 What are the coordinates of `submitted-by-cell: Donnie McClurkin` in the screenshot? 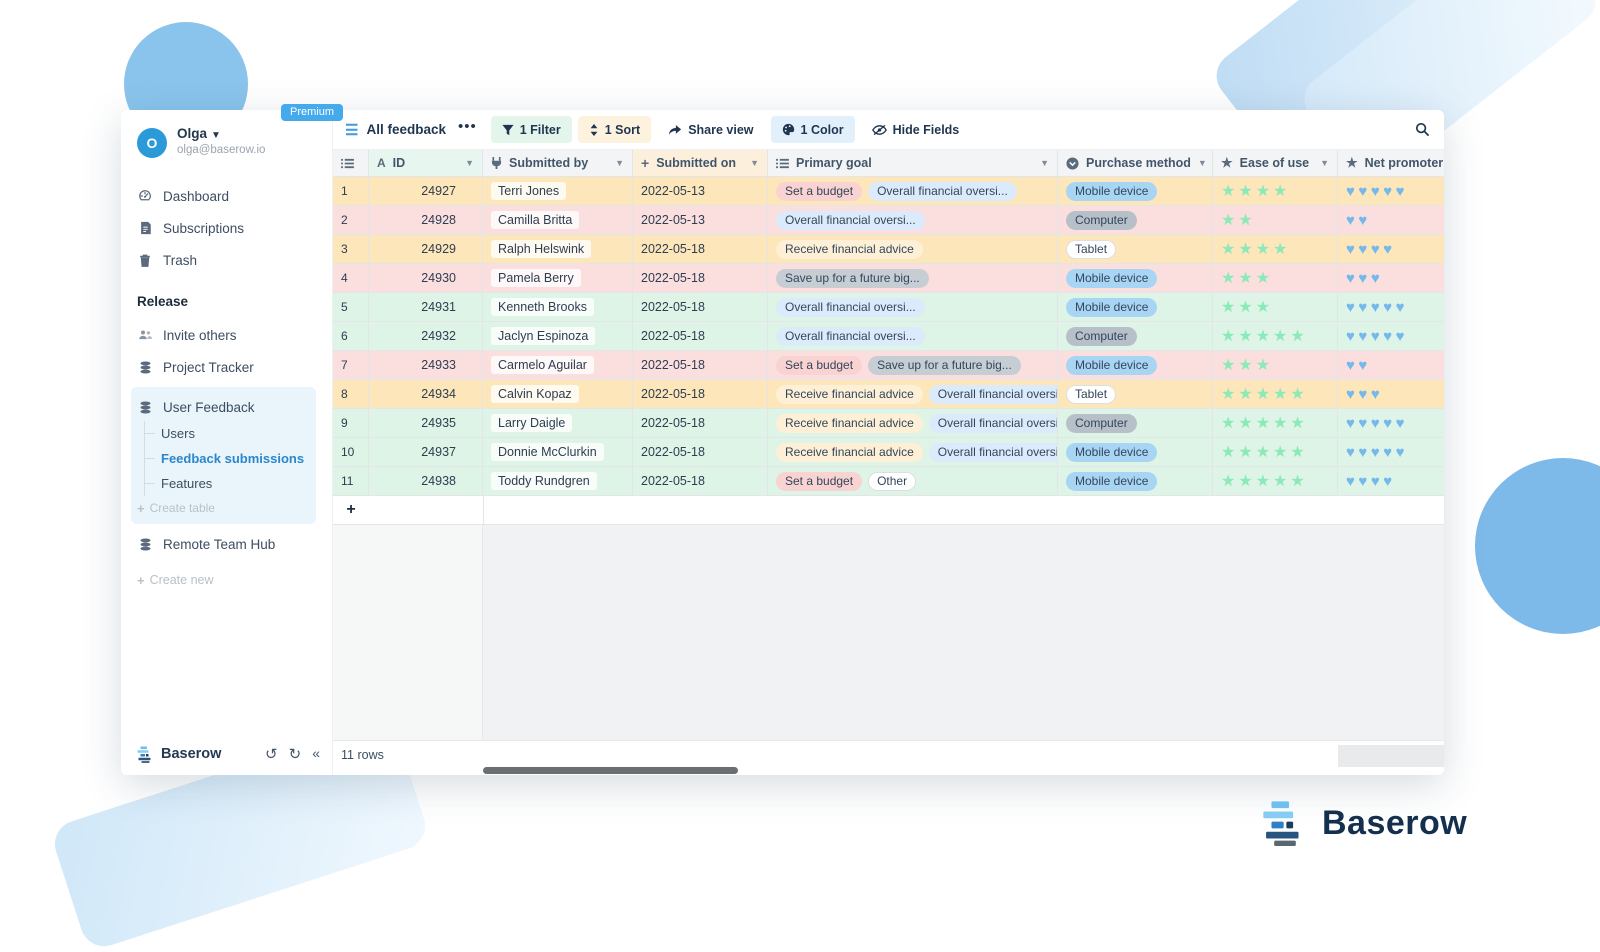 It's located at (558, 452).